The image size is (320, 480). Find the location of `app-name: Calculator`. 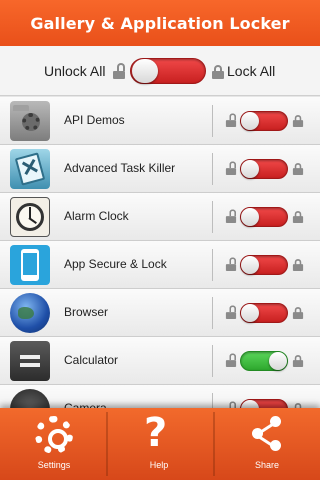

app-name: Calculator is located at coordinates (91, 360).